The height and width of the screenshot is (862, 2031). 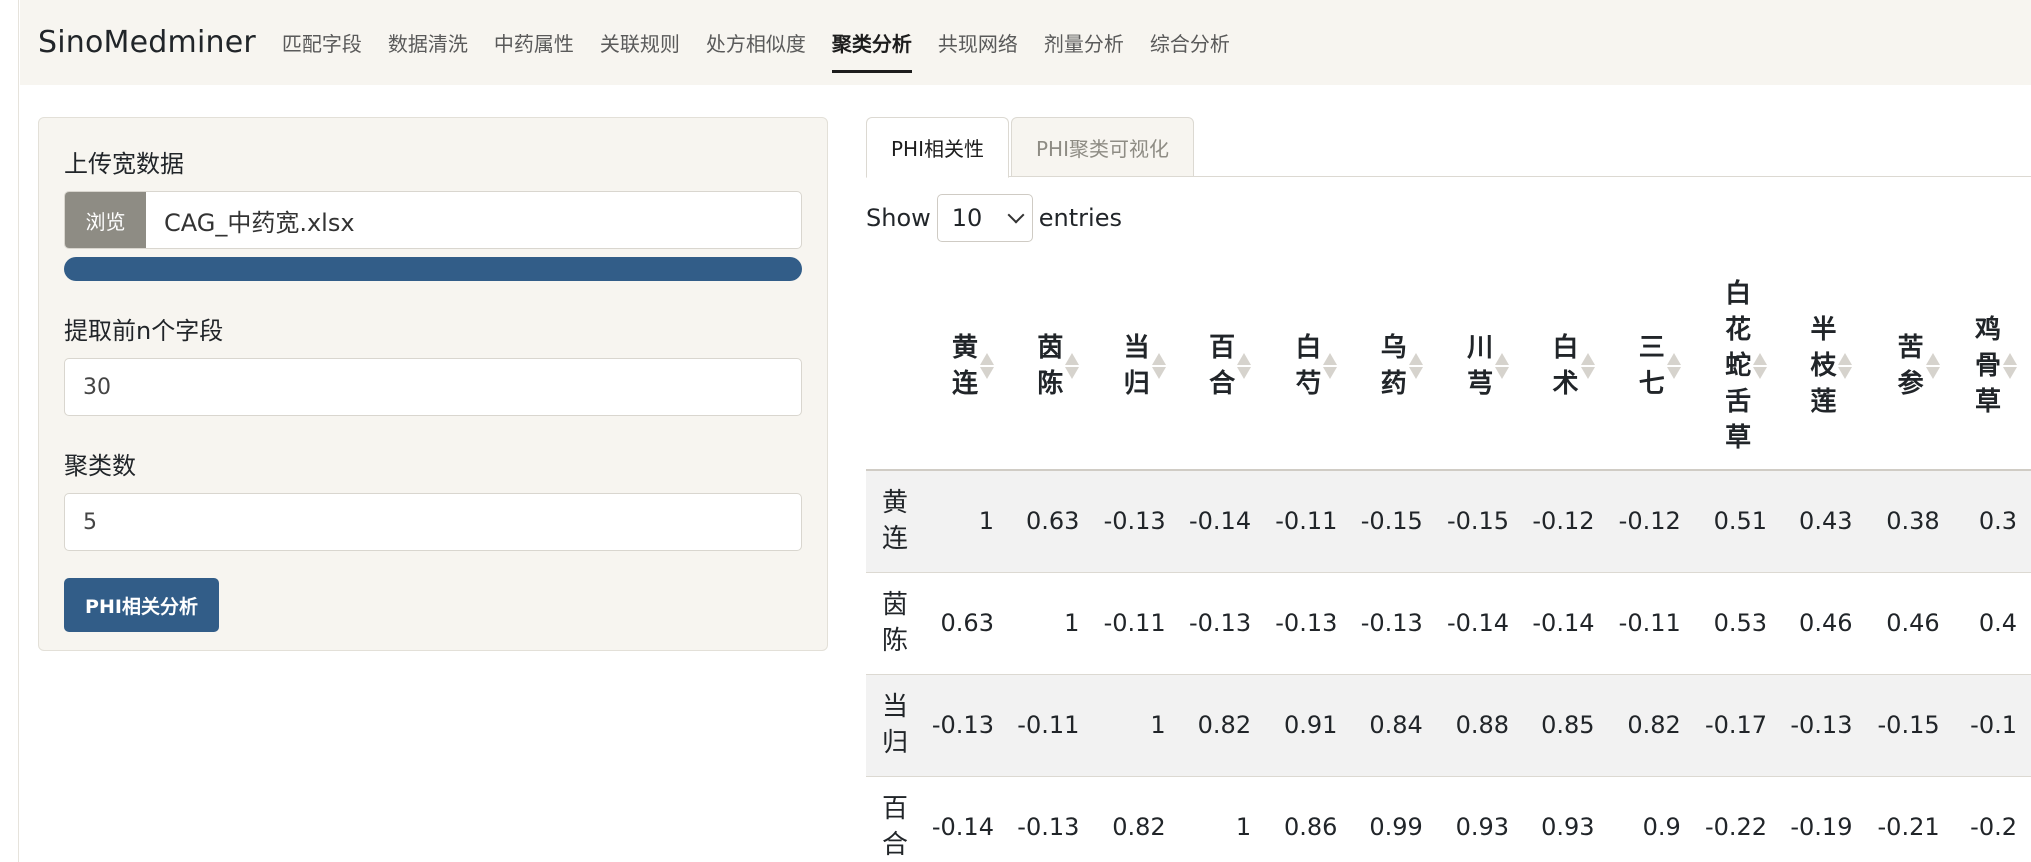 What do you see at coordinates (9, 431) in the screenshot?
I see `page-left-border` at bounding box center [9, 431].